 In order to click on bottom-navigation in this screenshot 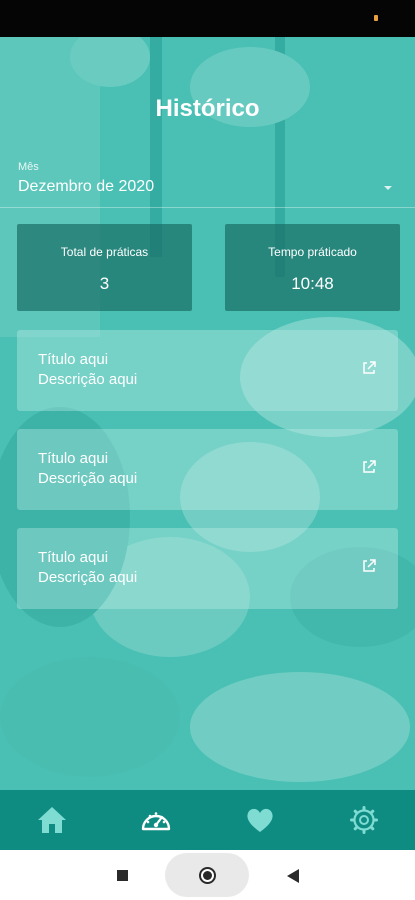, I will do `click(207, 820)`.